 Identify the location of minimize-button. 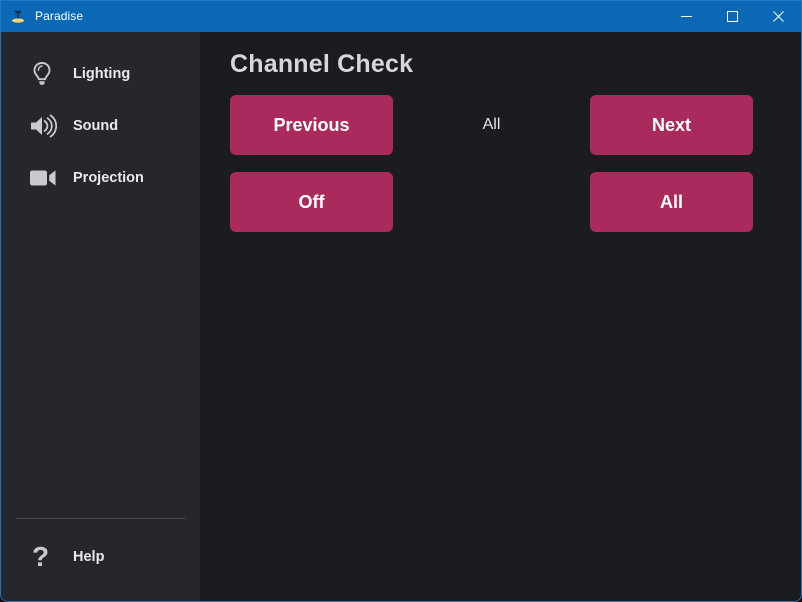
(686, 16).